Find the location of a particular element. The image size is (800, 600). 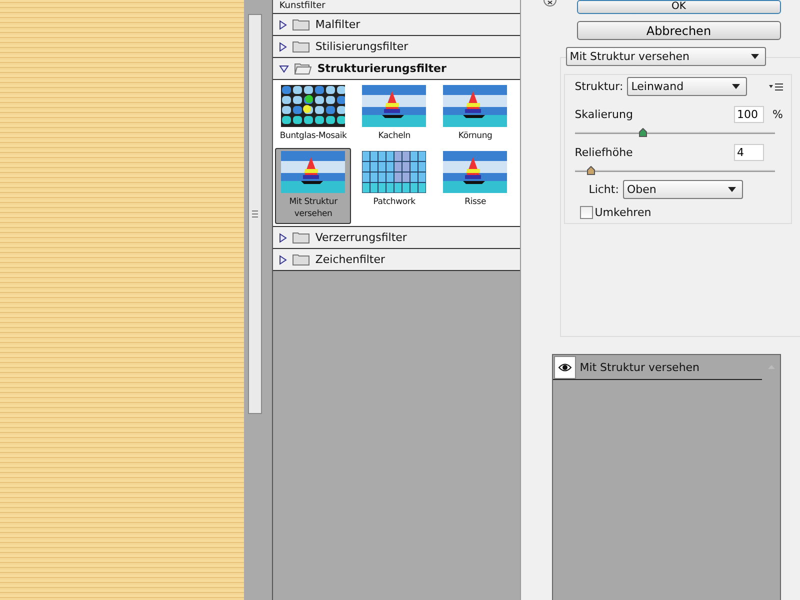

category-label: Stilisierungsfilter is located at coordinates (361, 46).